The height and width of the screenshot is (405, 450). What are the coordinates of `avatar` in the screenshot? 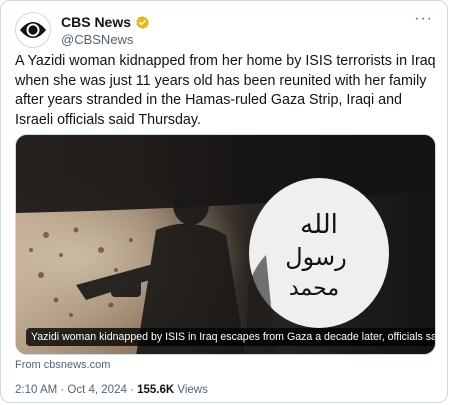 It's located at (33, 30).